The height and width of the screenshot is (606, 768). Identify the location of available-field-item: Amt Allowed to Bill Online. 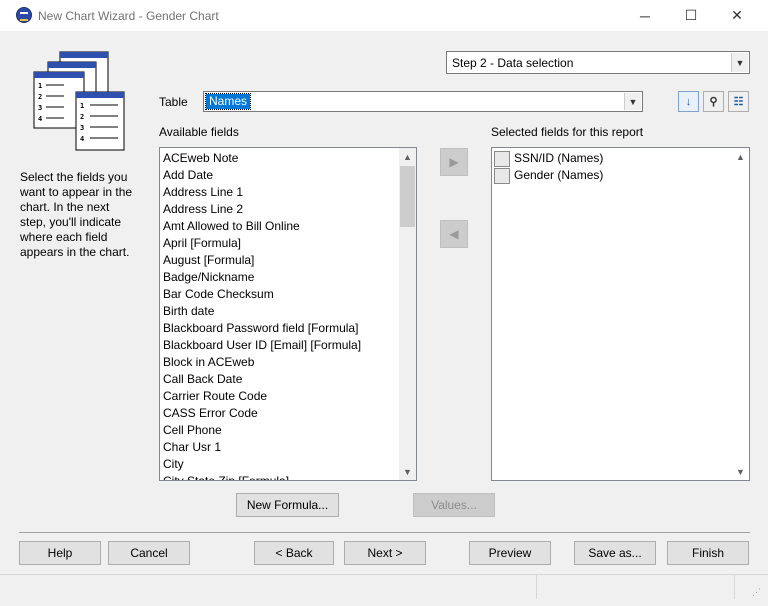
(288, 226).